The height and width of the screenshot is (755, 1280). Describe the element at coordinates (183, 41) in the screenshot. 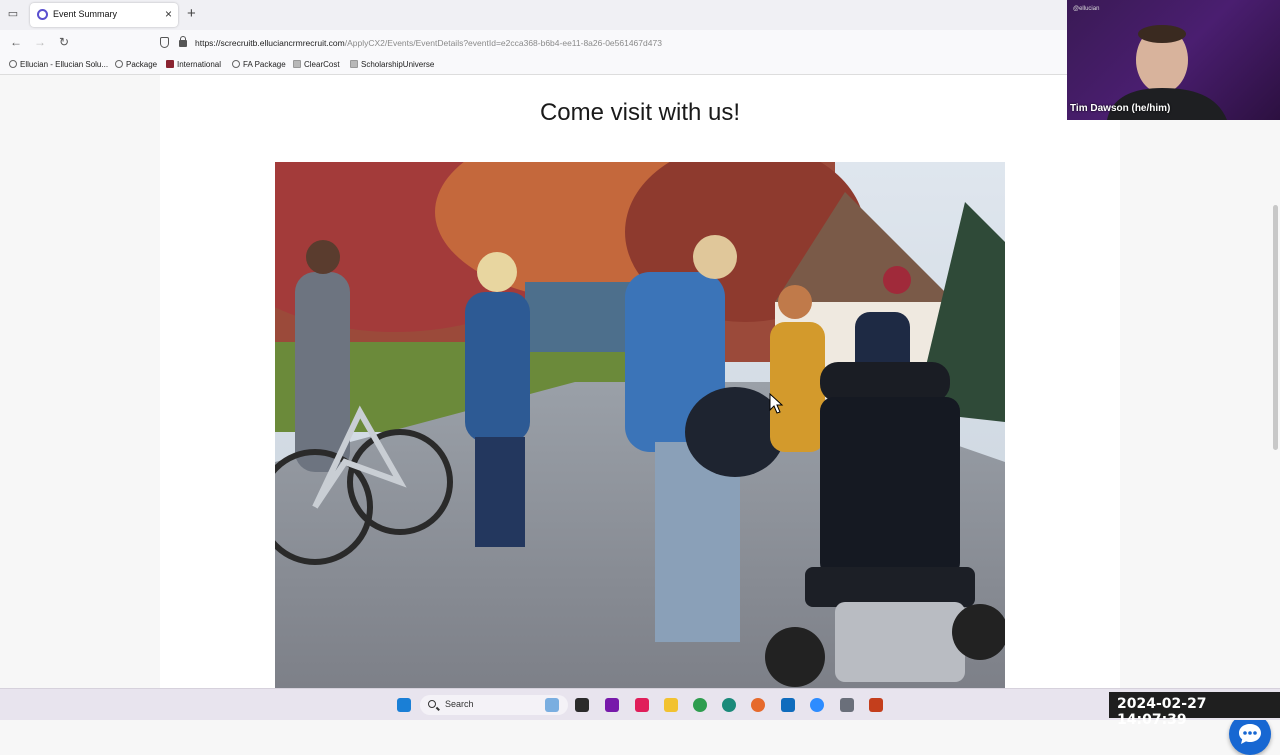

I see `lock-icon` at that location.